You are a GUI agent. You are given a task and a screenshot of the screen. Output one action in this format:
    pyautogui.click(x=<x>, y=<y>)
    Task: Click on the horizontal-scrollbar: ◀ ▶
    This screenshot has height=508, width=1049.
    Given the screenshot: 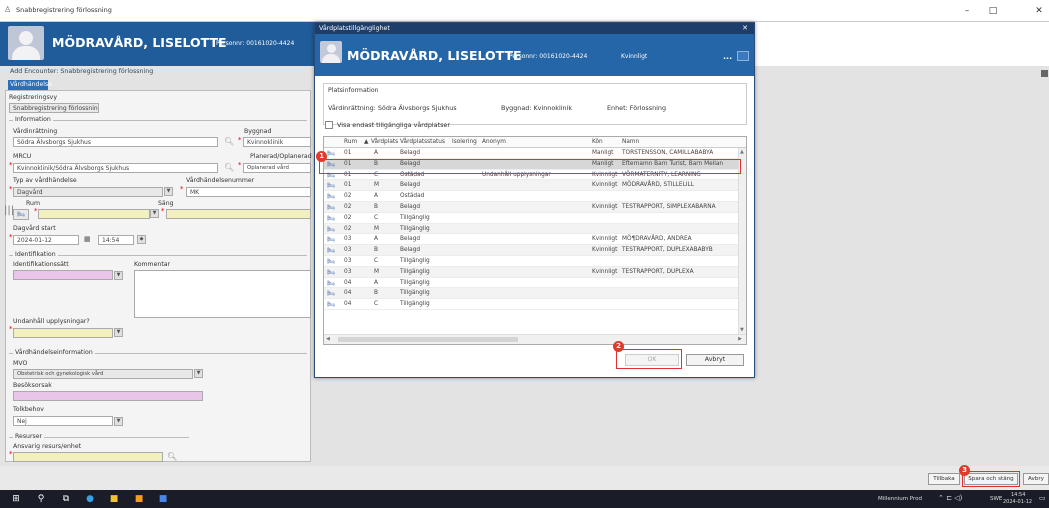 What is the action you would take?
    pyautogui.click(x=535, y=339)
    